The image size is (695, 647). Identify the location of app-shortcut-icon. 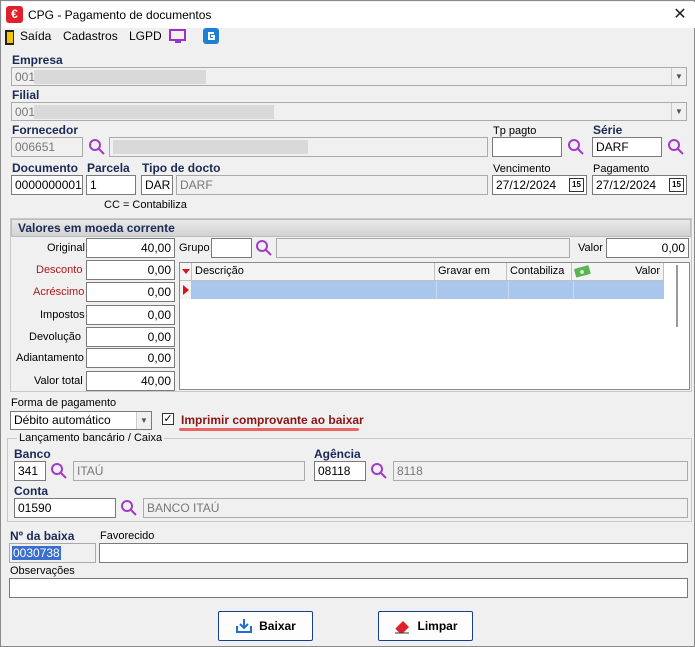
(211, 37).